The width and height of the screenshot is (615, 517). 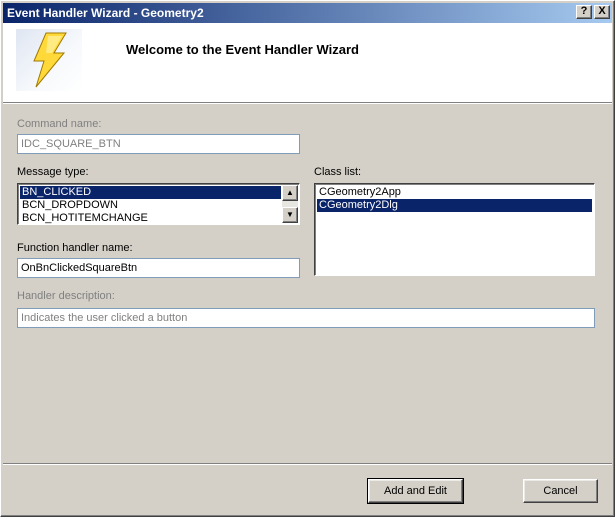 I want to click on banner-title: Welcome to the Event Handler Wizard, so click(x=242, y=49).